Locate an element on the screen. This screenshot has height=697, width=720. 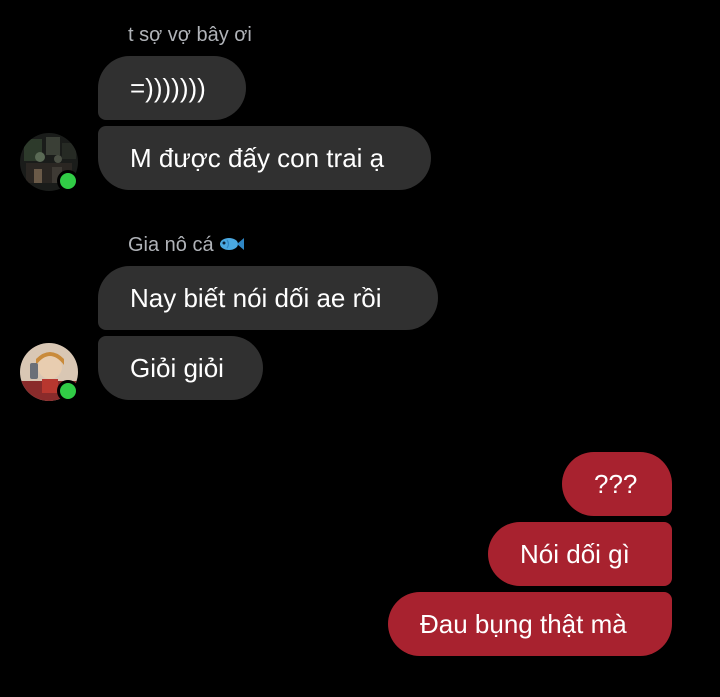
sender-name-text: Gia nô cá is located at coordinates (171, 245).